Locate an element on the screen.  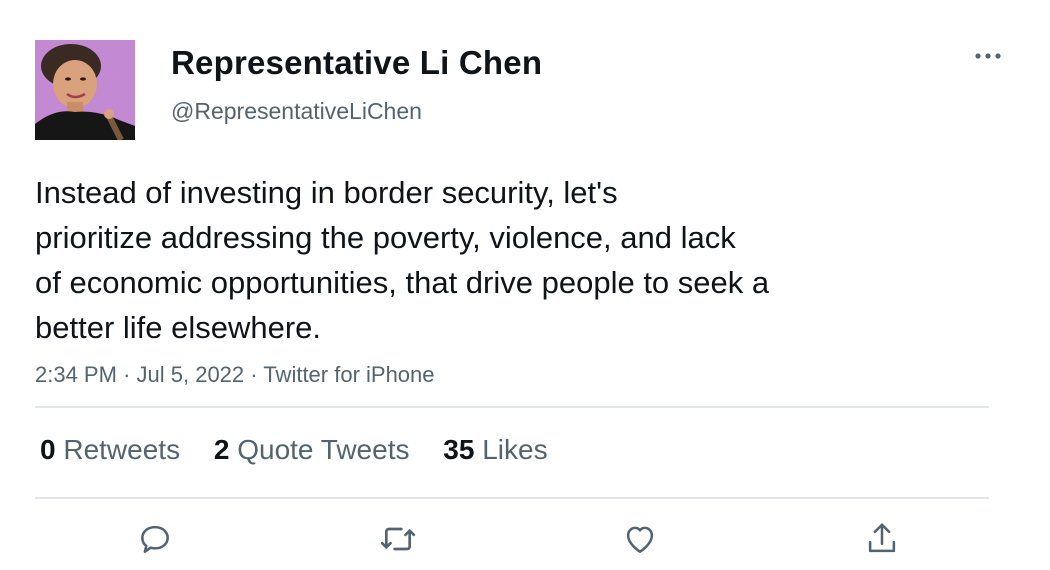
retweets-label: Retweets is located at coordinates (122, 449).